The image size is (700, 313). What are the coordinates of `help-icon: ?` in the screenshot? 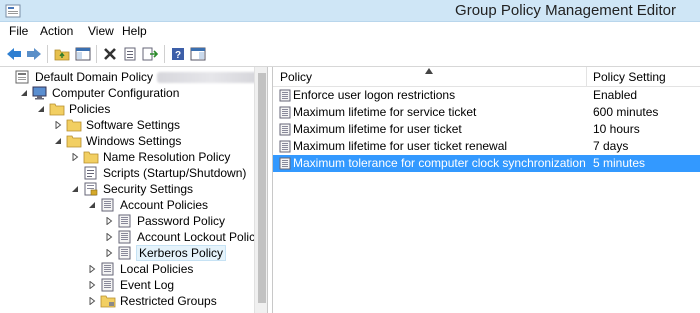 It's located at (178, 54).